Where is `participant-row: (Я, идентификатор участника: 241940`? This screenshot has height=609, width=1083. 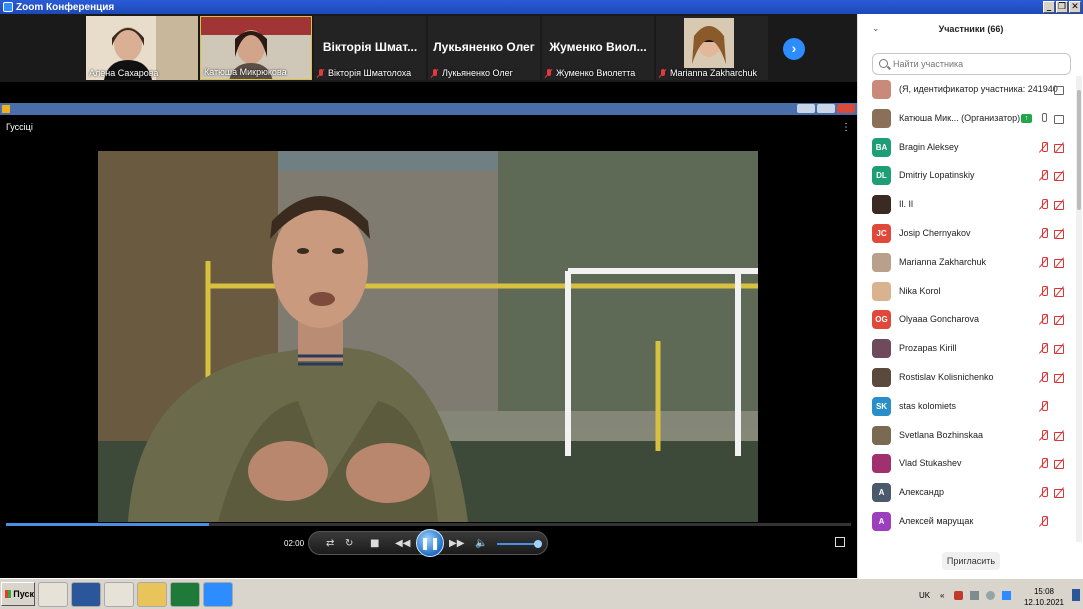
participant-row: (Я, идентификатор участника: 241940 is located at coordinates (967, 90).